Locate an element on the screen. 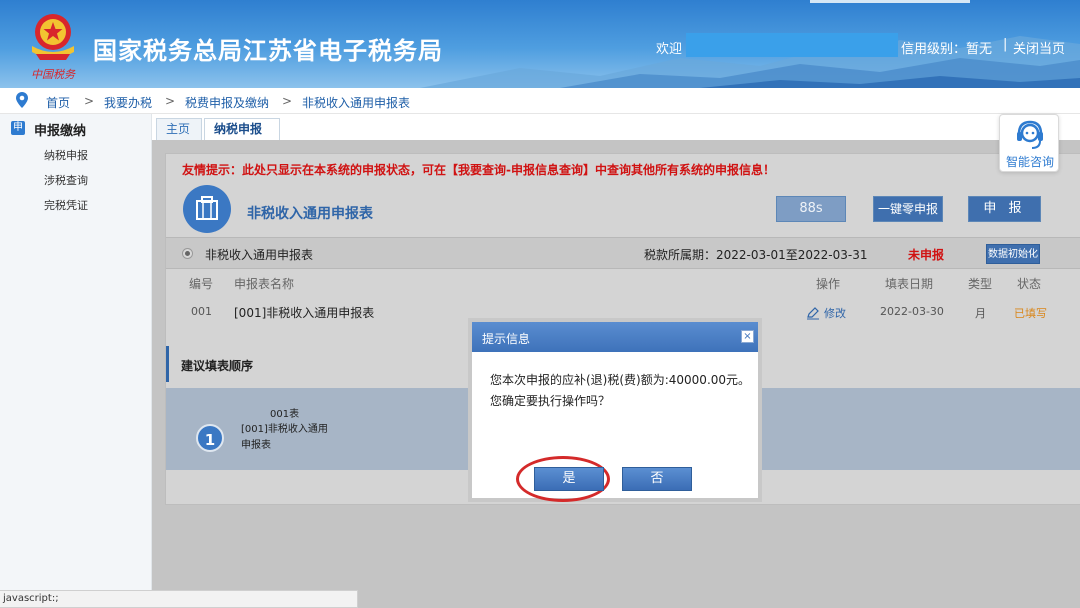  row-status: 已填写 is located at coordinates (1030, 313).